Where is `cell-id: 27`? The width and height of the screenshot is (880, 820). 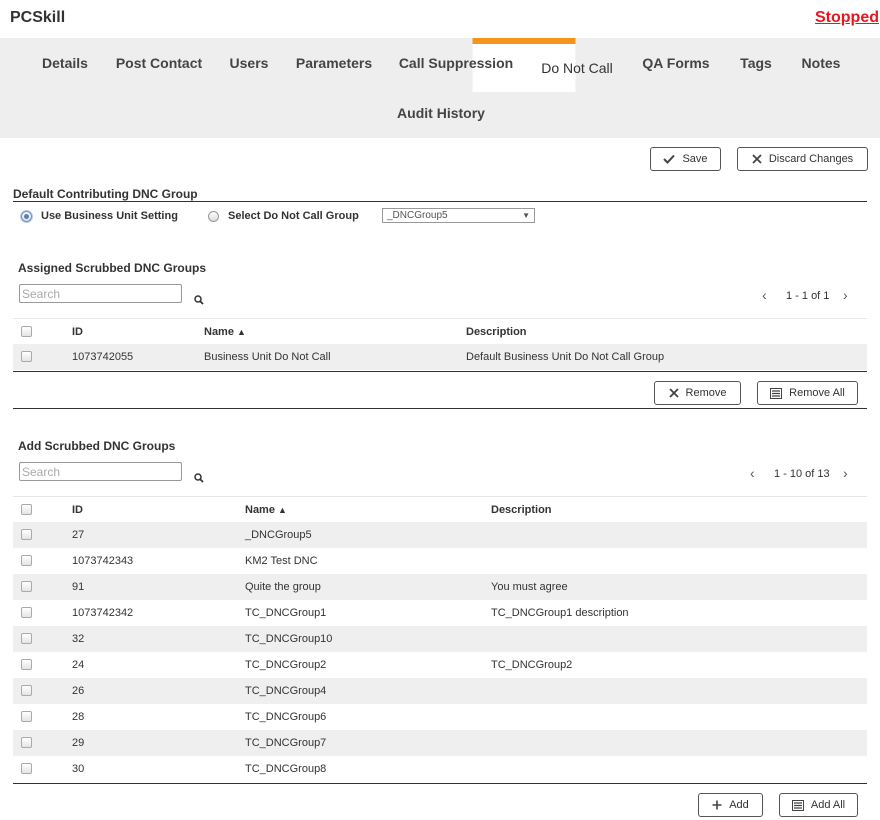
cell-id: 27 is located at coordinates (78, 535).